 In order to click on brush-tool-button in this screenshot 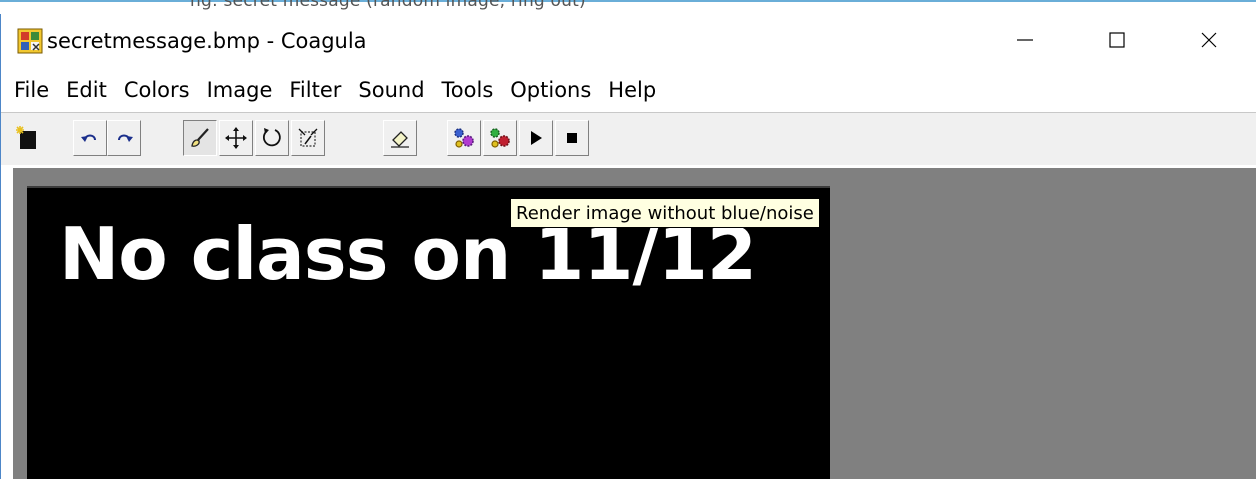, I will do `click(200, 138)`.